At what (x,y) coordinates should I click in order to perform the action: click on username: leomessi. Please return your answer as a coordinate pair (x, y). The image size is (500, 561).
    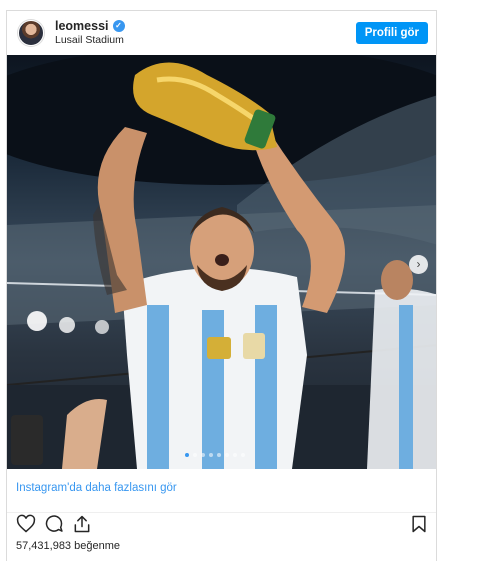
    Looking at the image, I should click on (82, 26).